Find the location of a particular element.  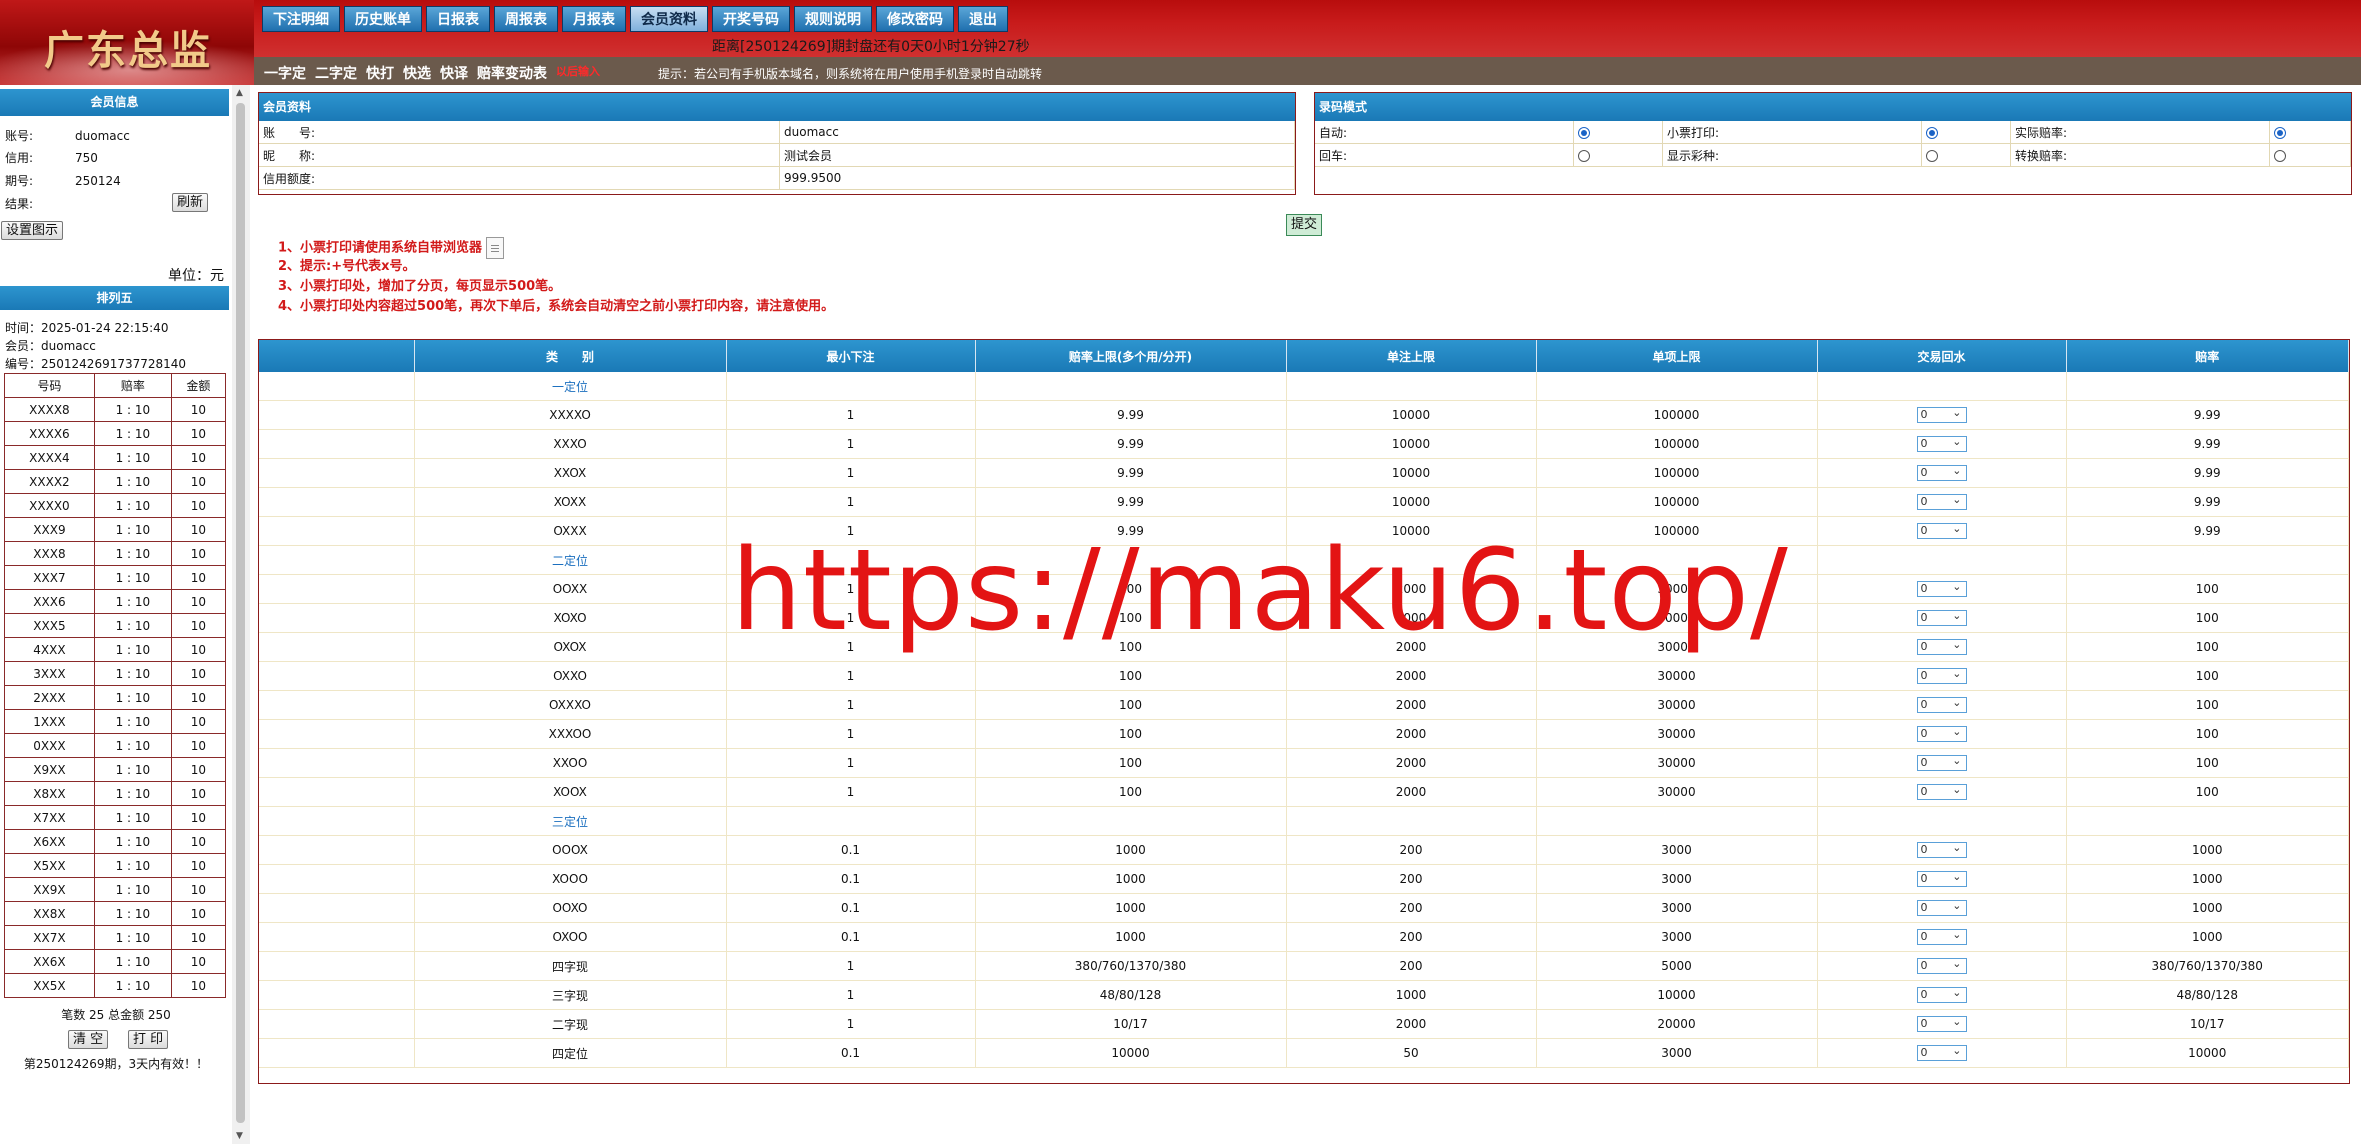

nav-monthly-report: 月报表 is located at coordinates (594, 19).